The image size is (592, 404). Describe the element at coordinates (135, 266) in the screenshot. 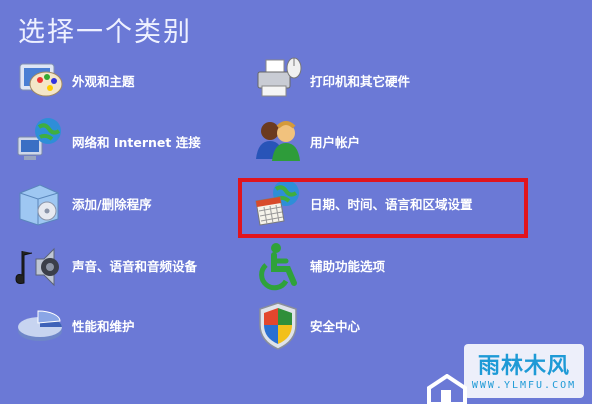

I see `category-label: 声音、语音和音频设备` at that location.